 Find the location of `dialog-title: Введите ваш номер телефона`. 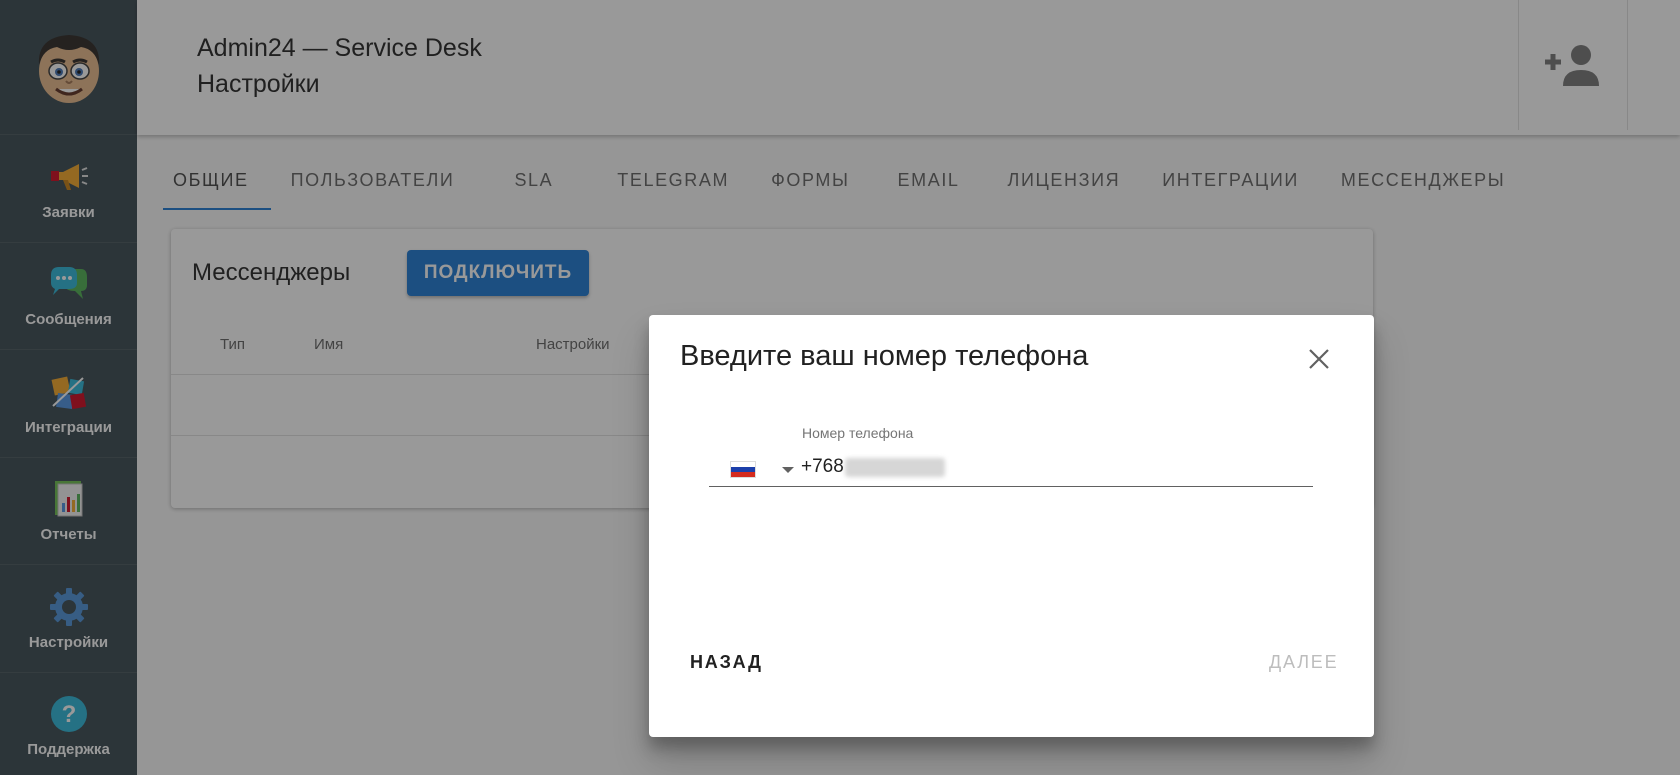

dialog-title: Введите ваш номер телефона is located at coordinates (884, 356).